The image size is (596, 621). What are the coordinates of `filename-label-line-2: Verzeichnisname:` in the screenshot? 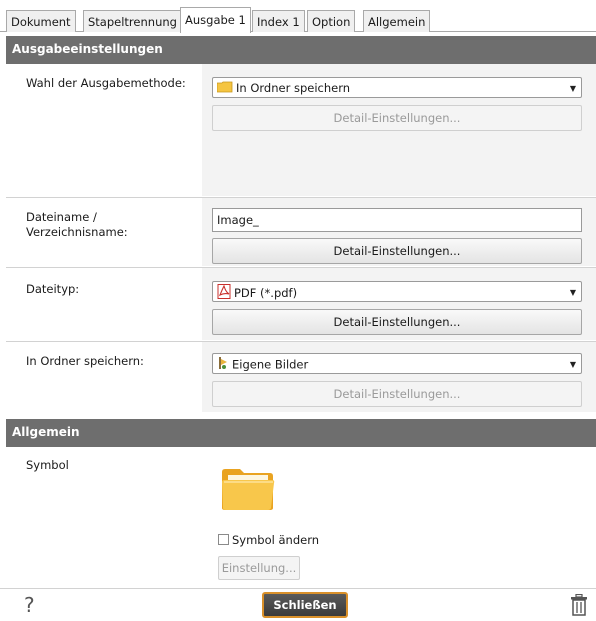 It's located at (77, 232).